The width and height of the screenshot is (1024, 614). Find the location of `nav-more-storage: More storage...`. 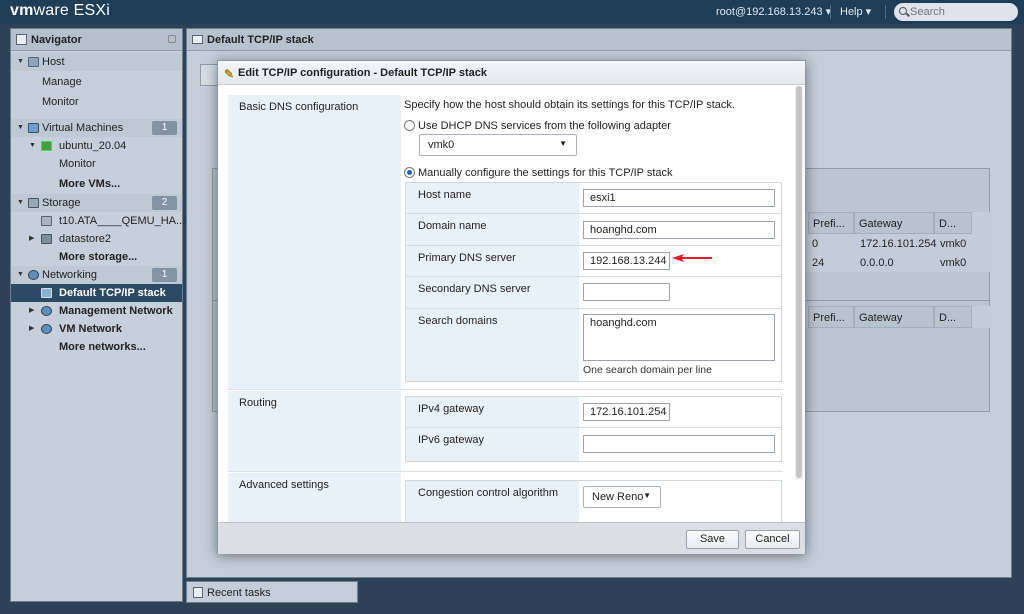

nav-more-storage: More storage... is located at coordinates (96, 257).